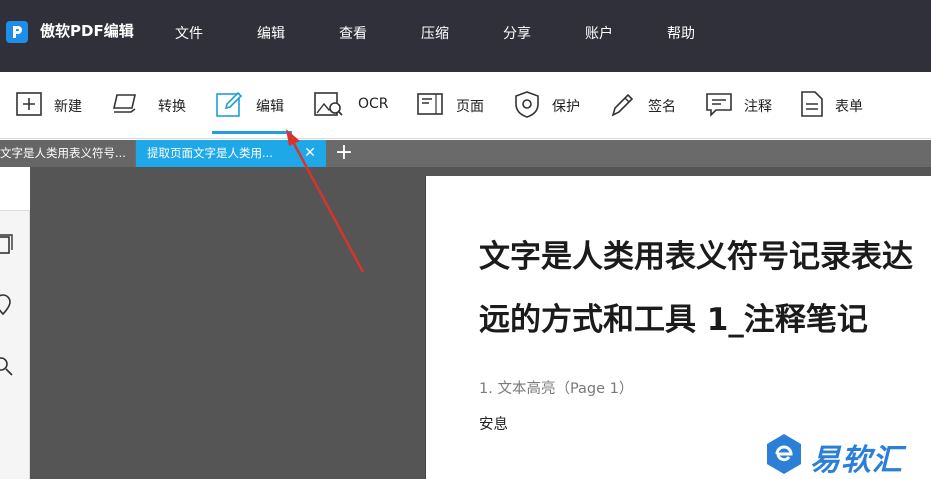 This screenshot has width=931, height=479. Describe the element at coordinates (741, 105) in the screenshot. I see `tool-comment-button: 注释` at that location.